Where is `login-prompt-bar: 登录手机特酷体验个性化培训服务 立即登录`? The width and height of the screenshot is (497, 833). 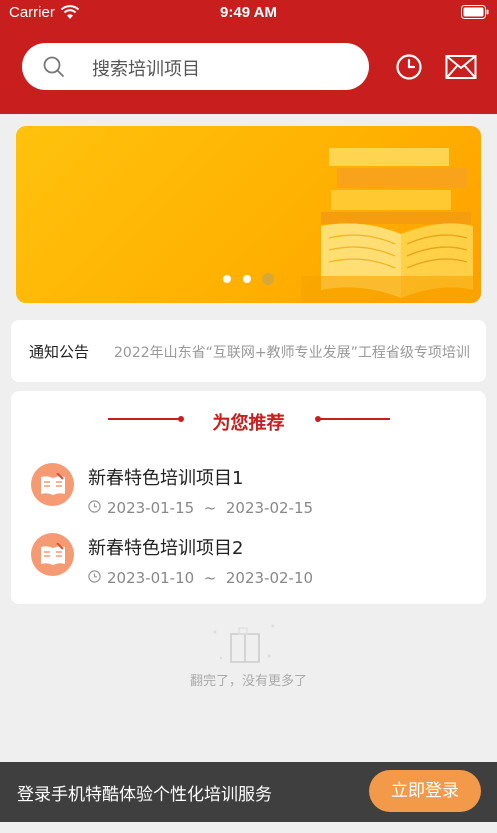
login-prompt-bar: 登录手机特酷体验个性化培训服务 立即登录 is located at coordinates (248, 792).